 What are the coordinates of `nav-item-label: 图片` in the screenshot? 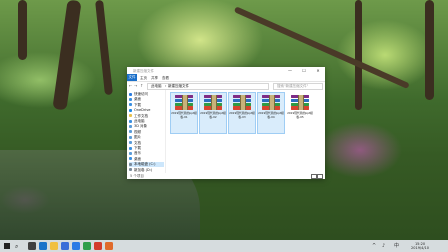 It's located at (137, 137).